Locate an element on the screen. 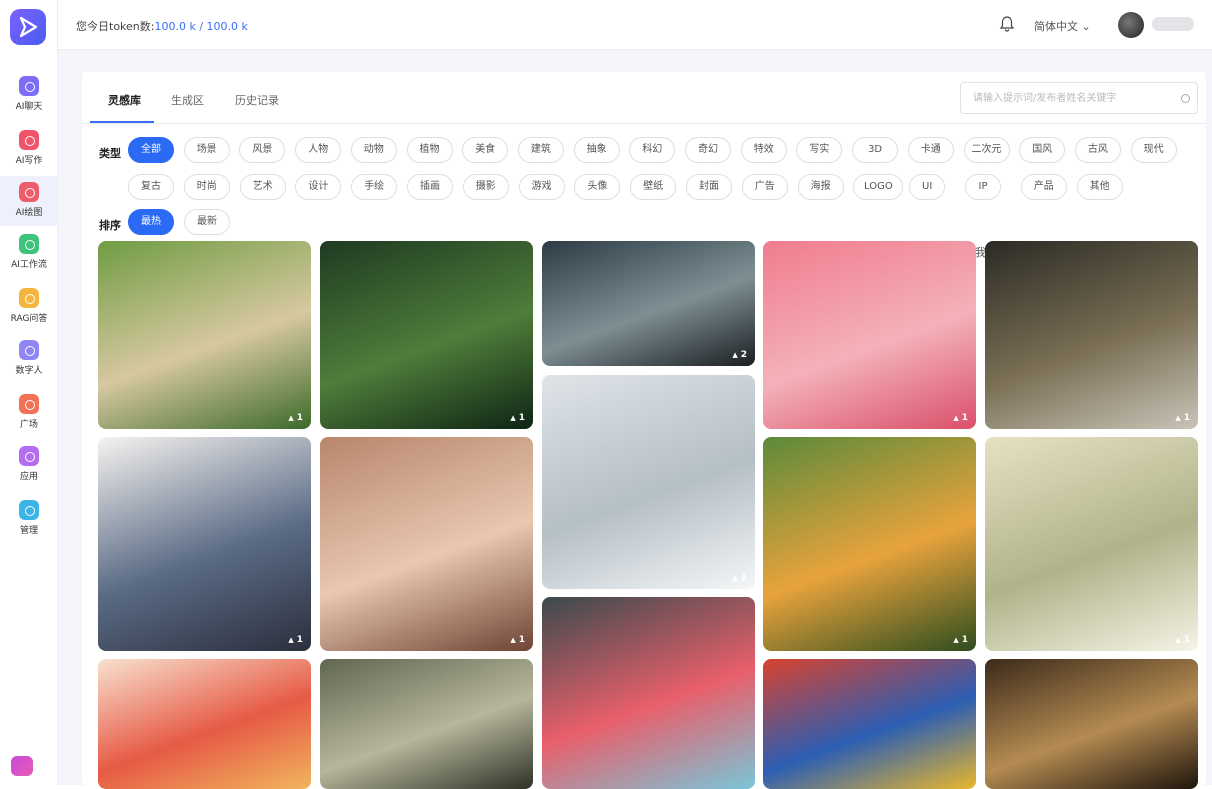 The width and height of the screenshot is (1212, 789). pen-icon is located at coordinates (29, 140).